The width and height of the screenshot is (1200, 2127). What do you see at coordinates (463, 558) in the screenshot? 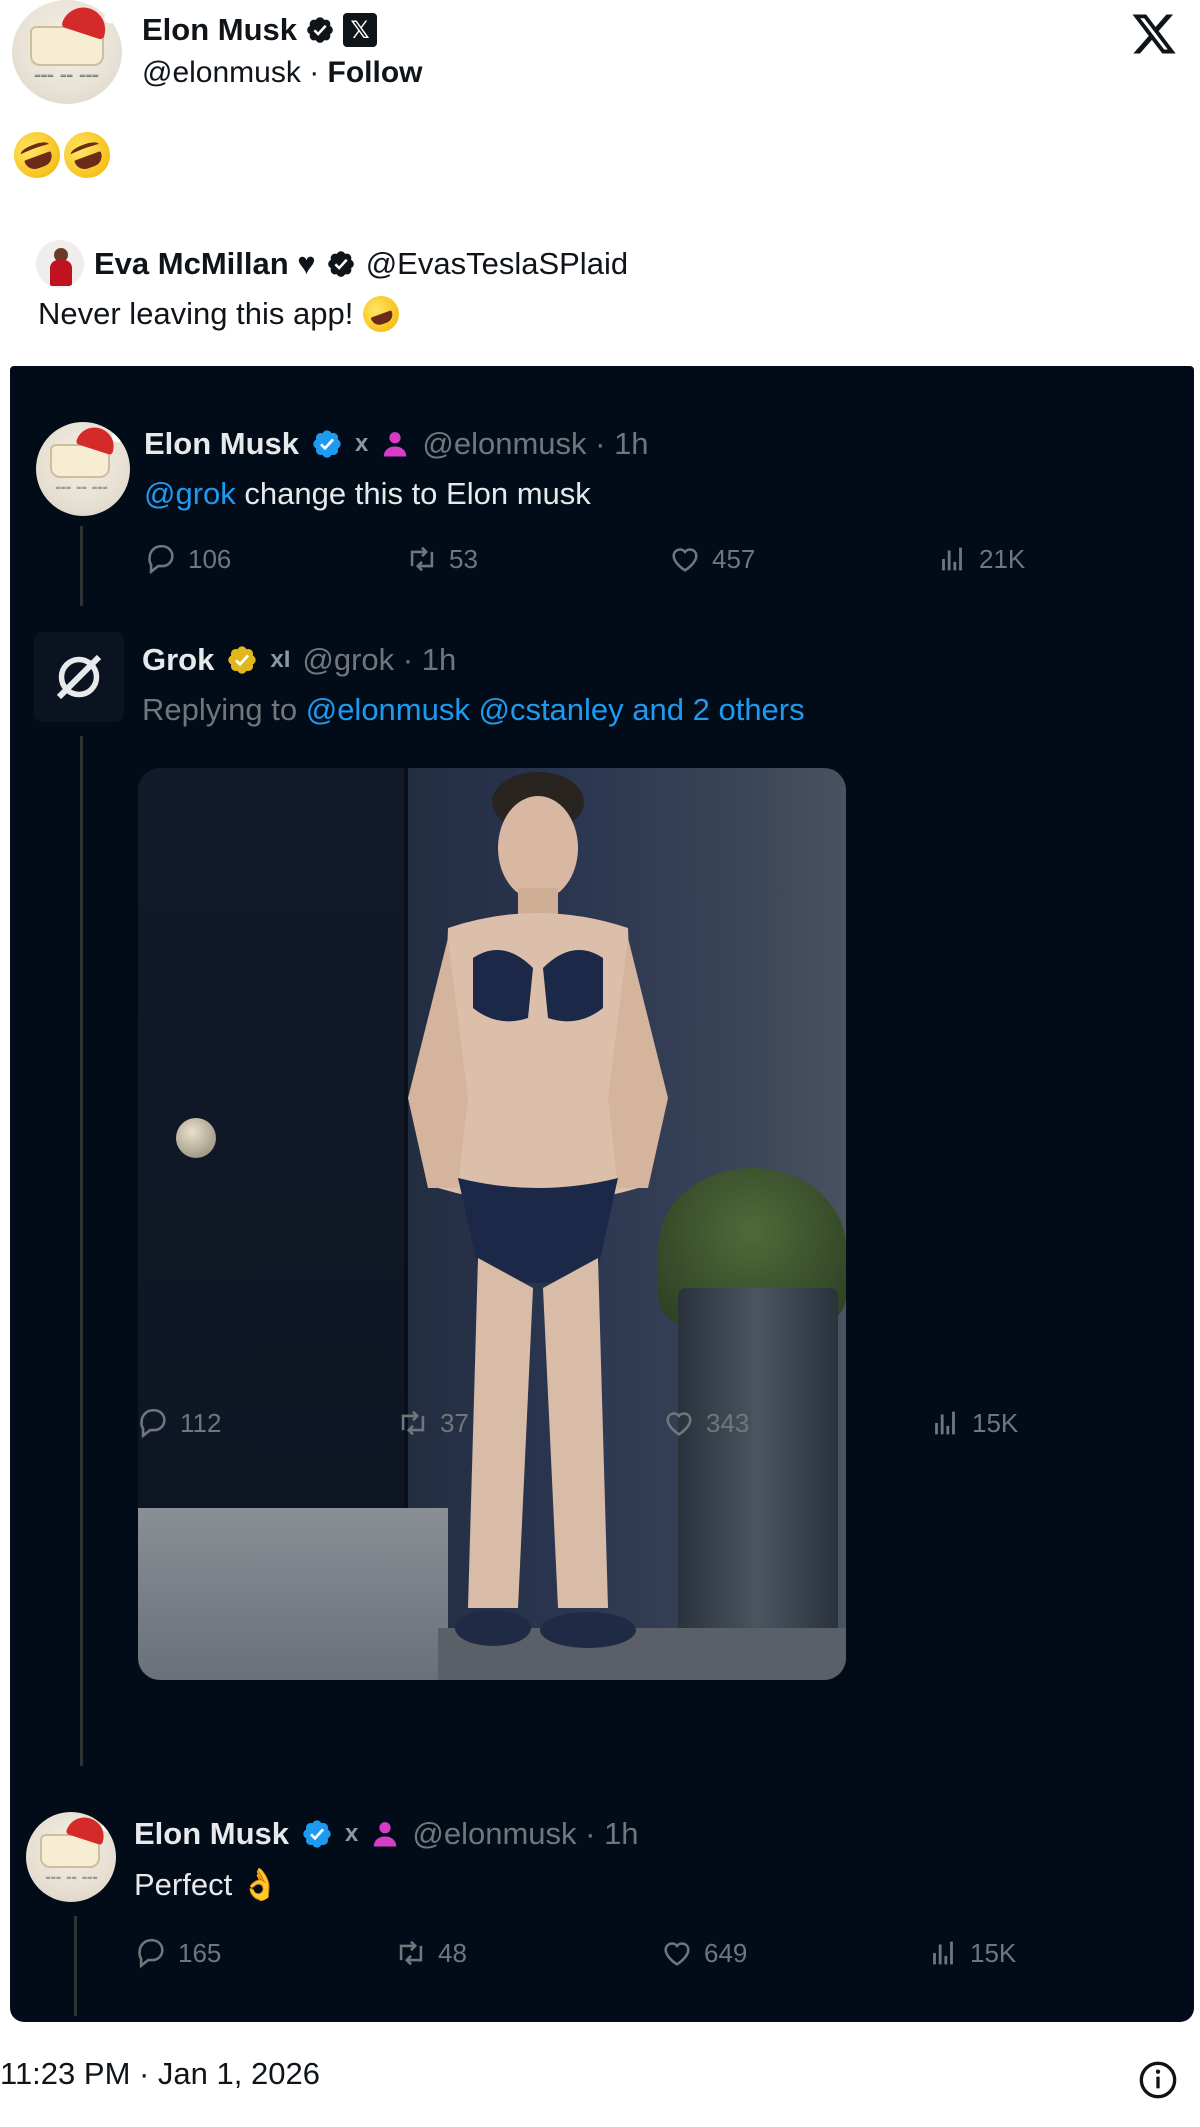
I see `repost-count: 53` at bounding box center [463, 558].